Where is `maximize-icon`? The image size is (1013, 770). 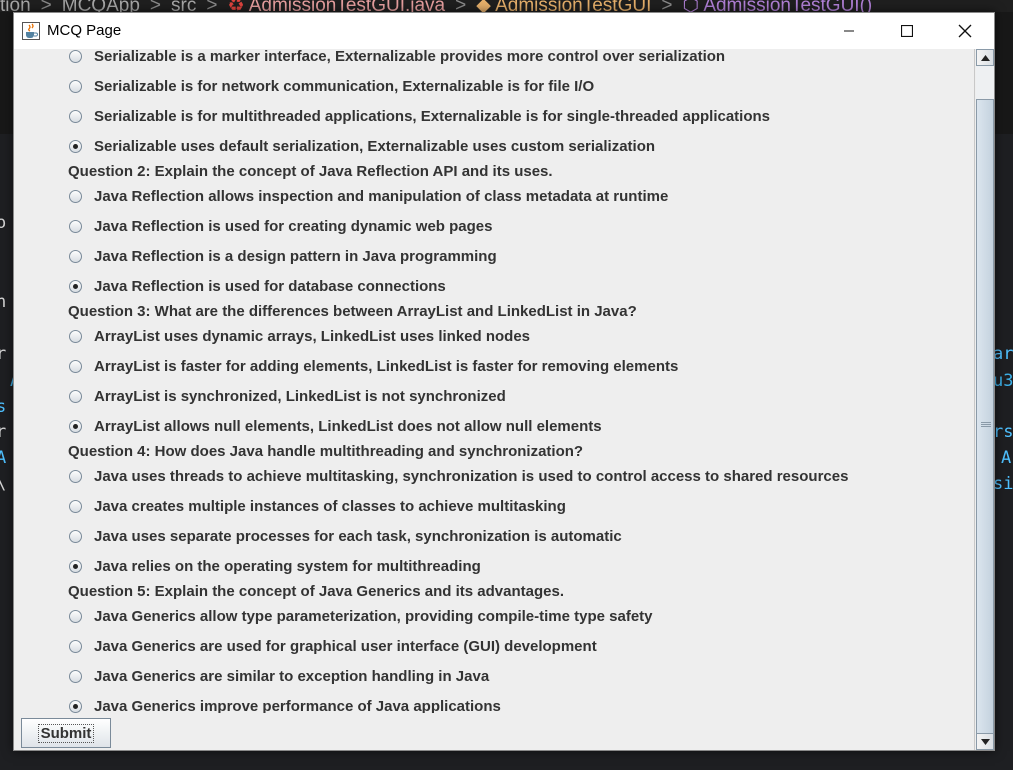 maximize-icon is located at coordinates (907, 31).